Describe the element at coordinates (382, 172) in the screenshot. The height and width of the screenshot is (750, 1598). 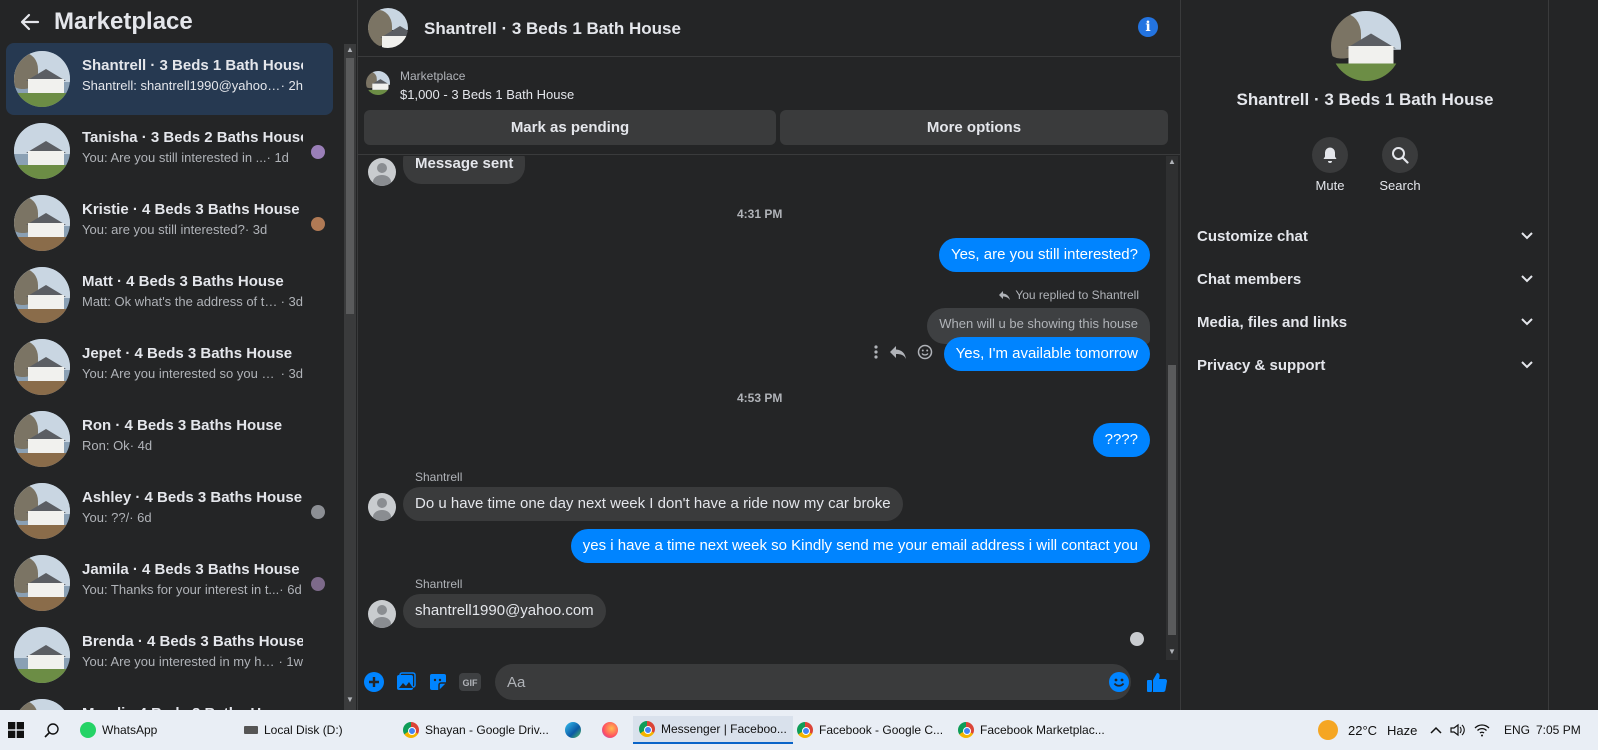
I see `sender-avatar` at that location.